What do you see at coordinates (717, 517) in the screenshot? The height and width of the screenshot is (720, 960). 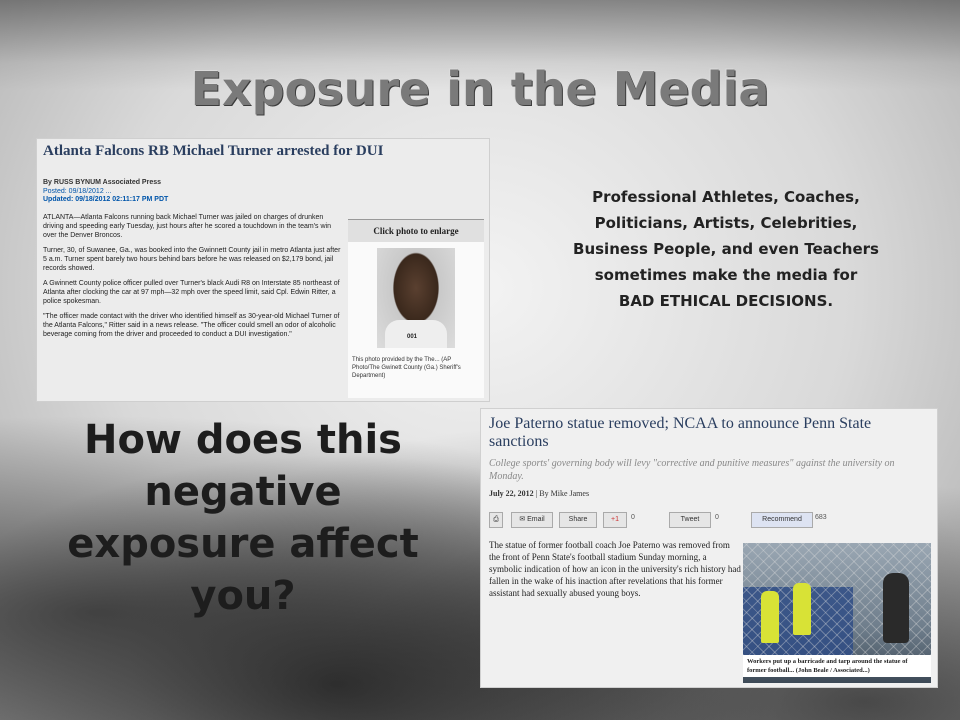 I see `tweet-count: 0` at bounding box center [717, 517].